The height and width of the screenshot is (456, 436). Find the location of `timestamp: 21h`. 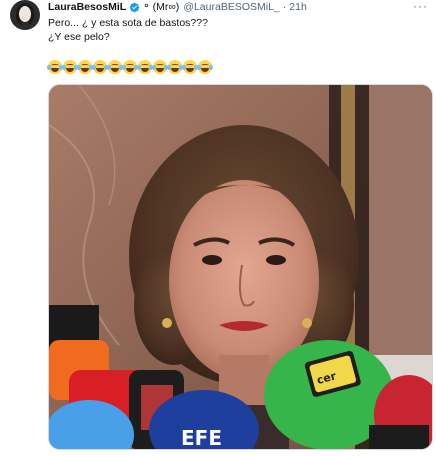

timestamp: 21h is located at coordinates (298, 7).